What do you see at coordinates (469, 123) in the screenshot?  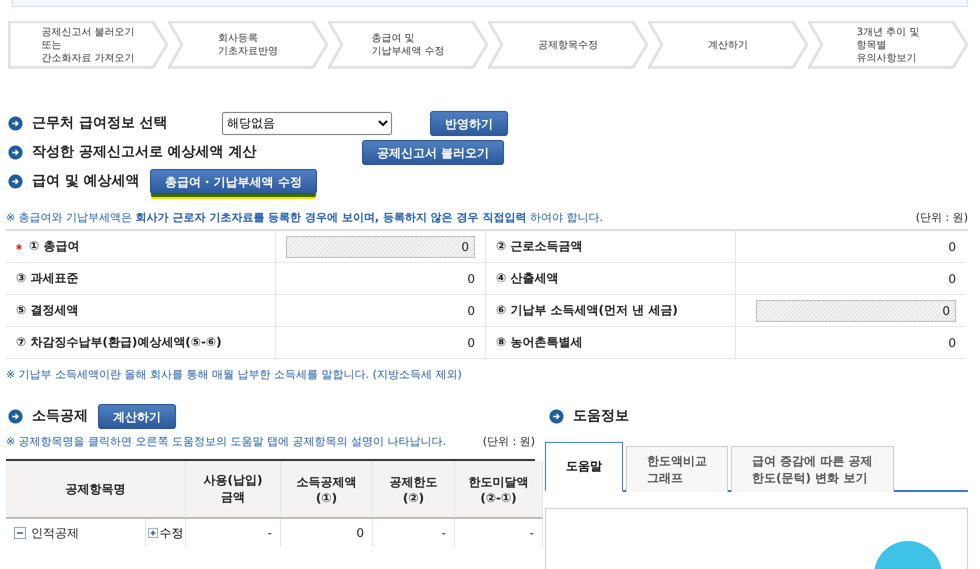 I see `action-button: 반영하기` at bounding box center [469, 123].